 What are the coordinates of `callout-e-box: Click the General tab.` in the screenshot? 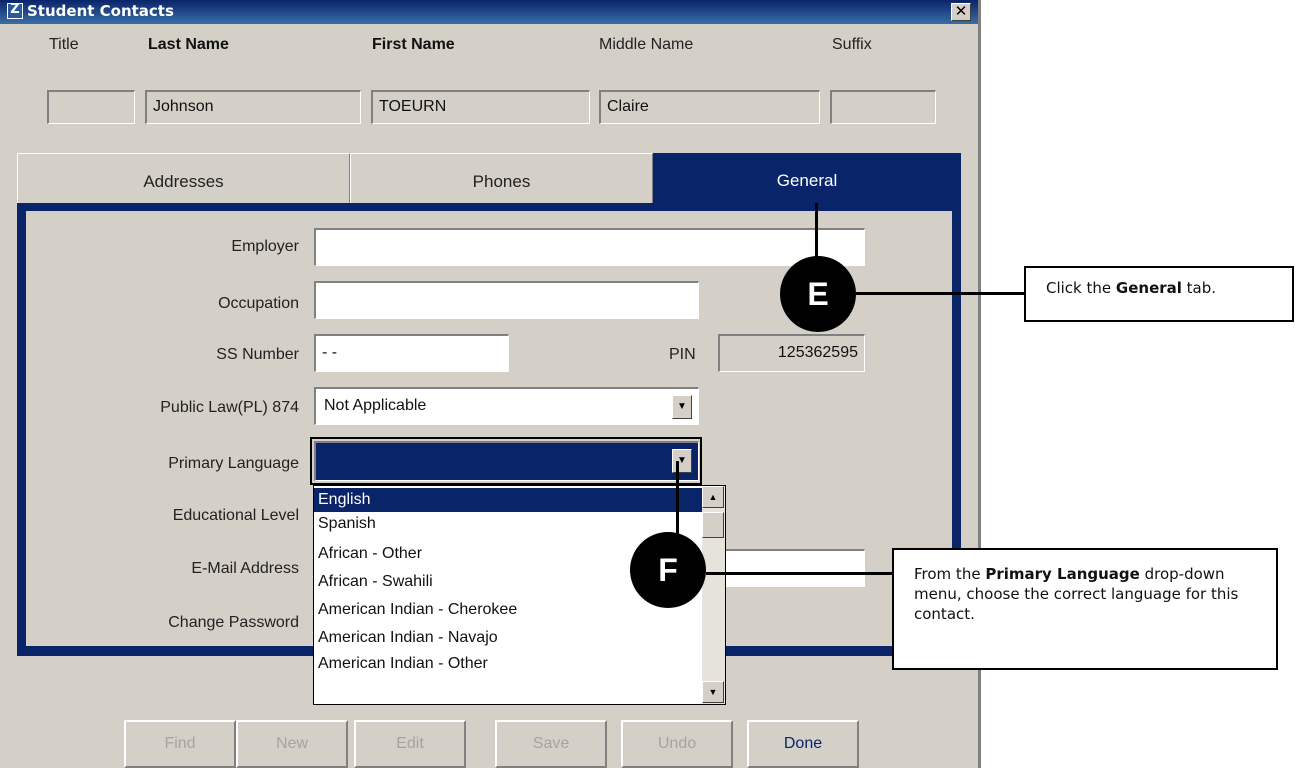 It's located at (1159, 294).